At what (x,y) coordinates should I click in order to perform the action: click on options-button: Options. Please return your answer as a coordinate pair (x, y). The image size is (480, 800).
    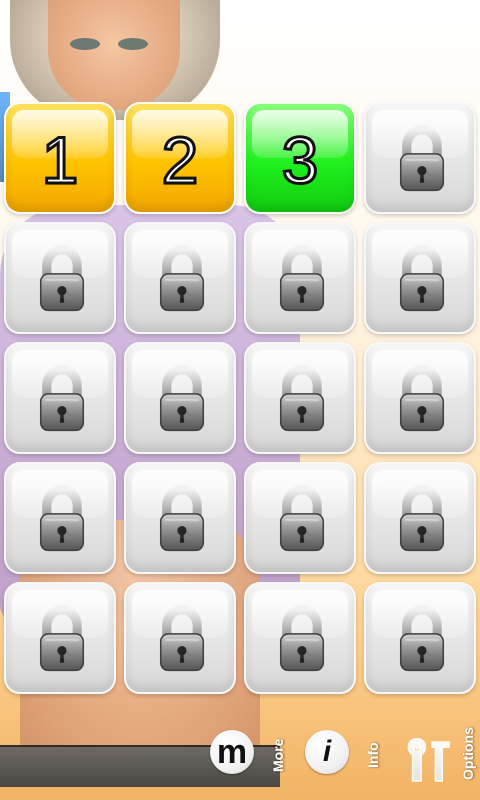
    Looking at the image, I should click on (436, 760).